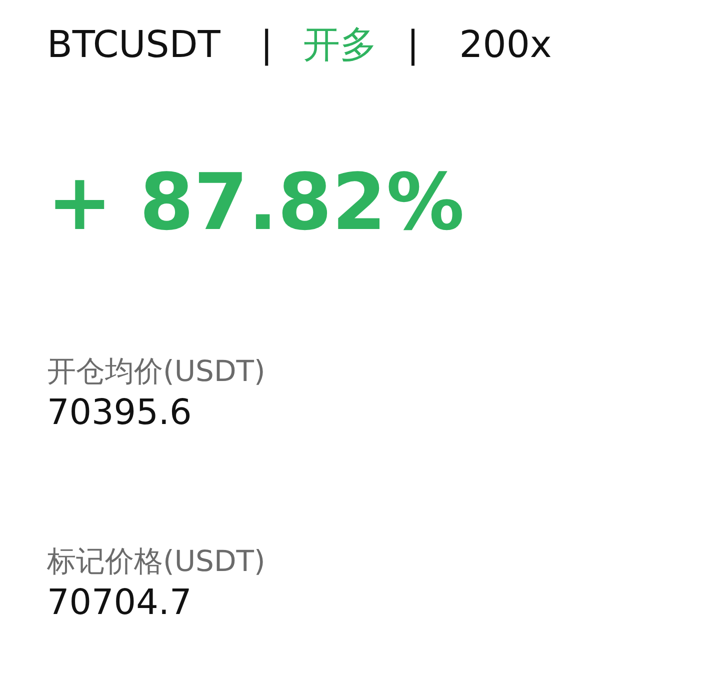  What do you see at coordinates (255, 203) in the screenshot?
I see `pnl-percent: + 87.82%` at bounding box center [255, 203].